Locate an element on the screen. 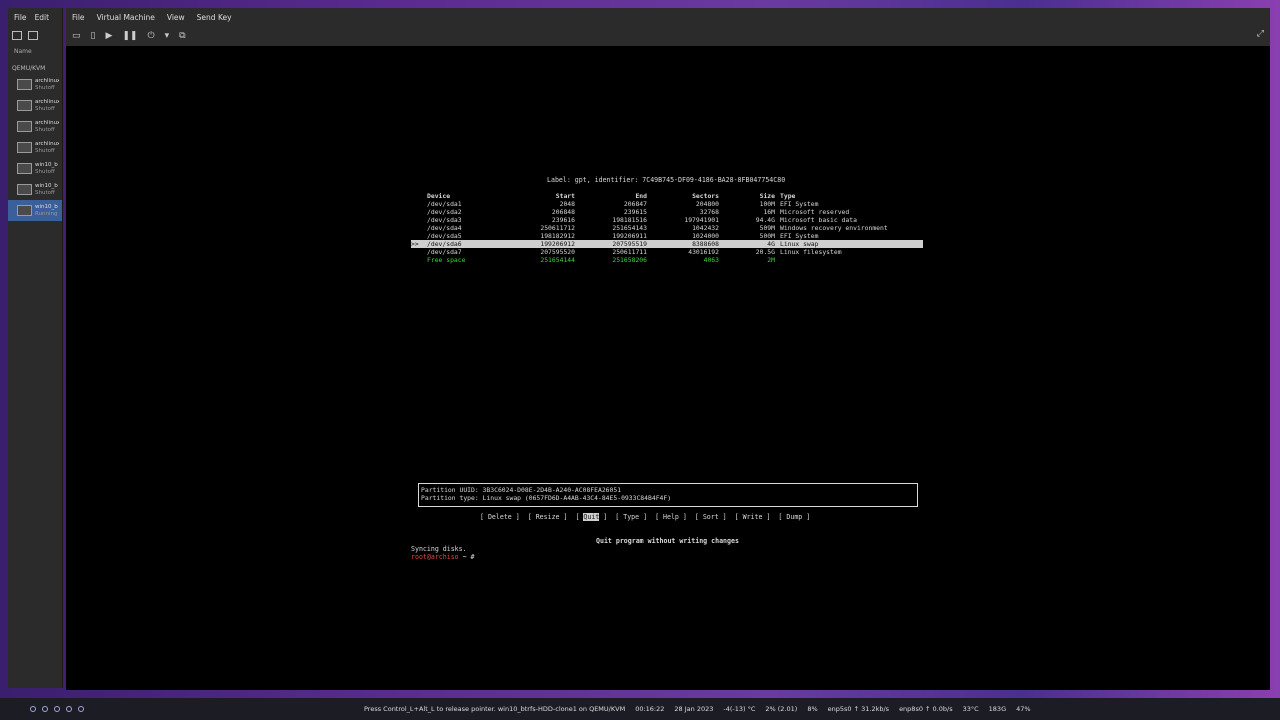 This screenshot has width=1280, height=720. clock-time: 00:16:22 is located at coordinates (649, 709).